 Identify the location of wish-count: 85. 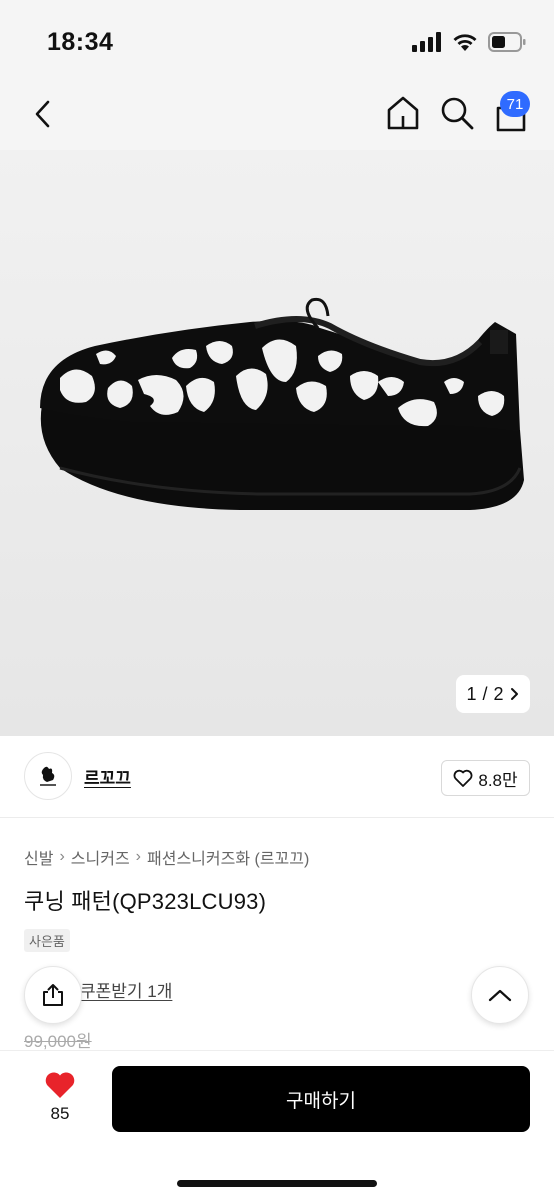
(60, 1113).